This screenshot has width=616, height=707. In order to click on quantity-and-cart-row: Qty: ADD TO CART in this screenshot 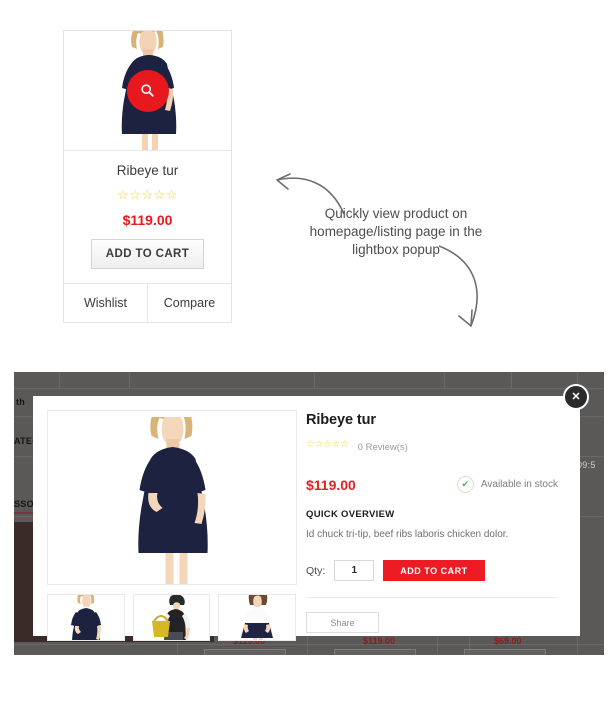, I will do `click(434, 570)`.